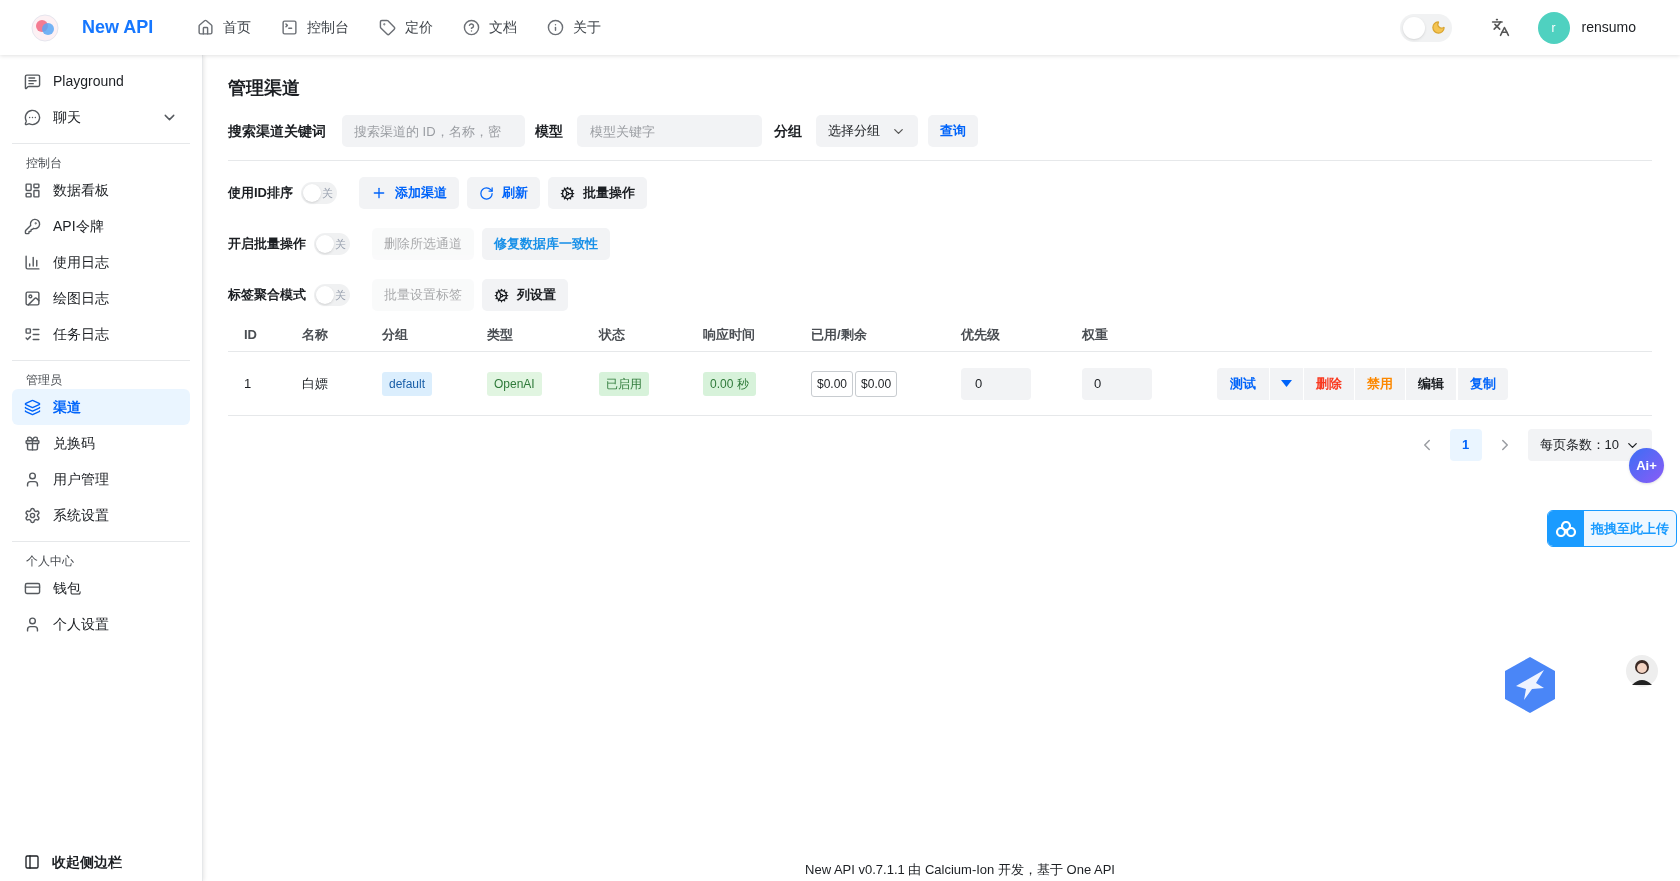 The image size is (1680, 881). What do you see at coordinates (1589, 445) in the screenshot?
I see `page-size-select: 每页条数：10` at bounding box center [1589, 445].